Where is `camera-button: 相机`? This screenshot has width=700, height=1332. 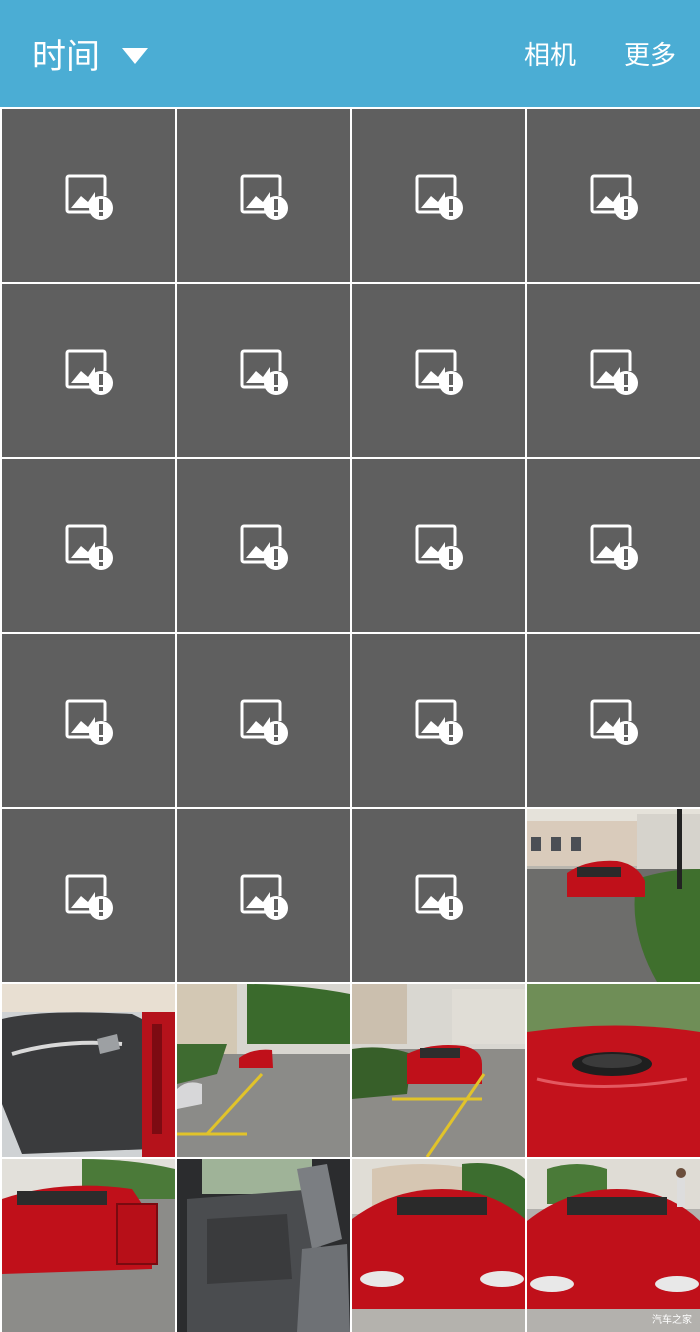 camera-button: 相机 is located at coordinates (550, 53).